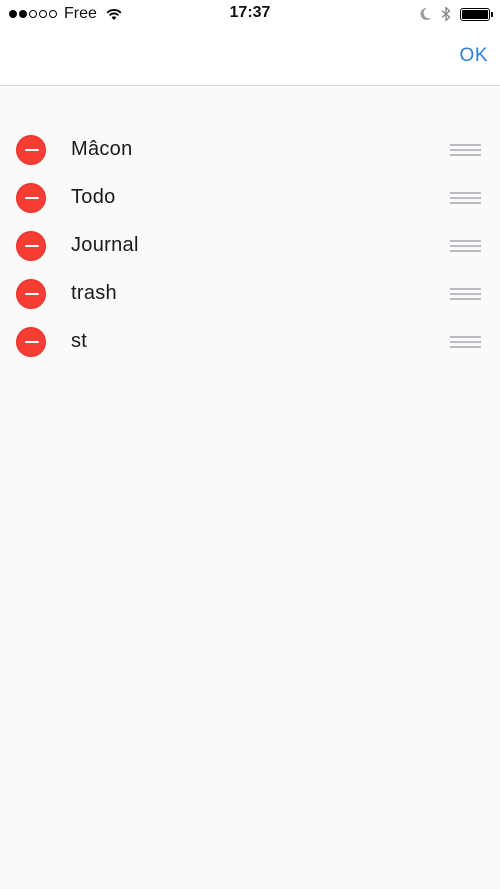  I want to click on bluetooth-icon, so click(446, 14).